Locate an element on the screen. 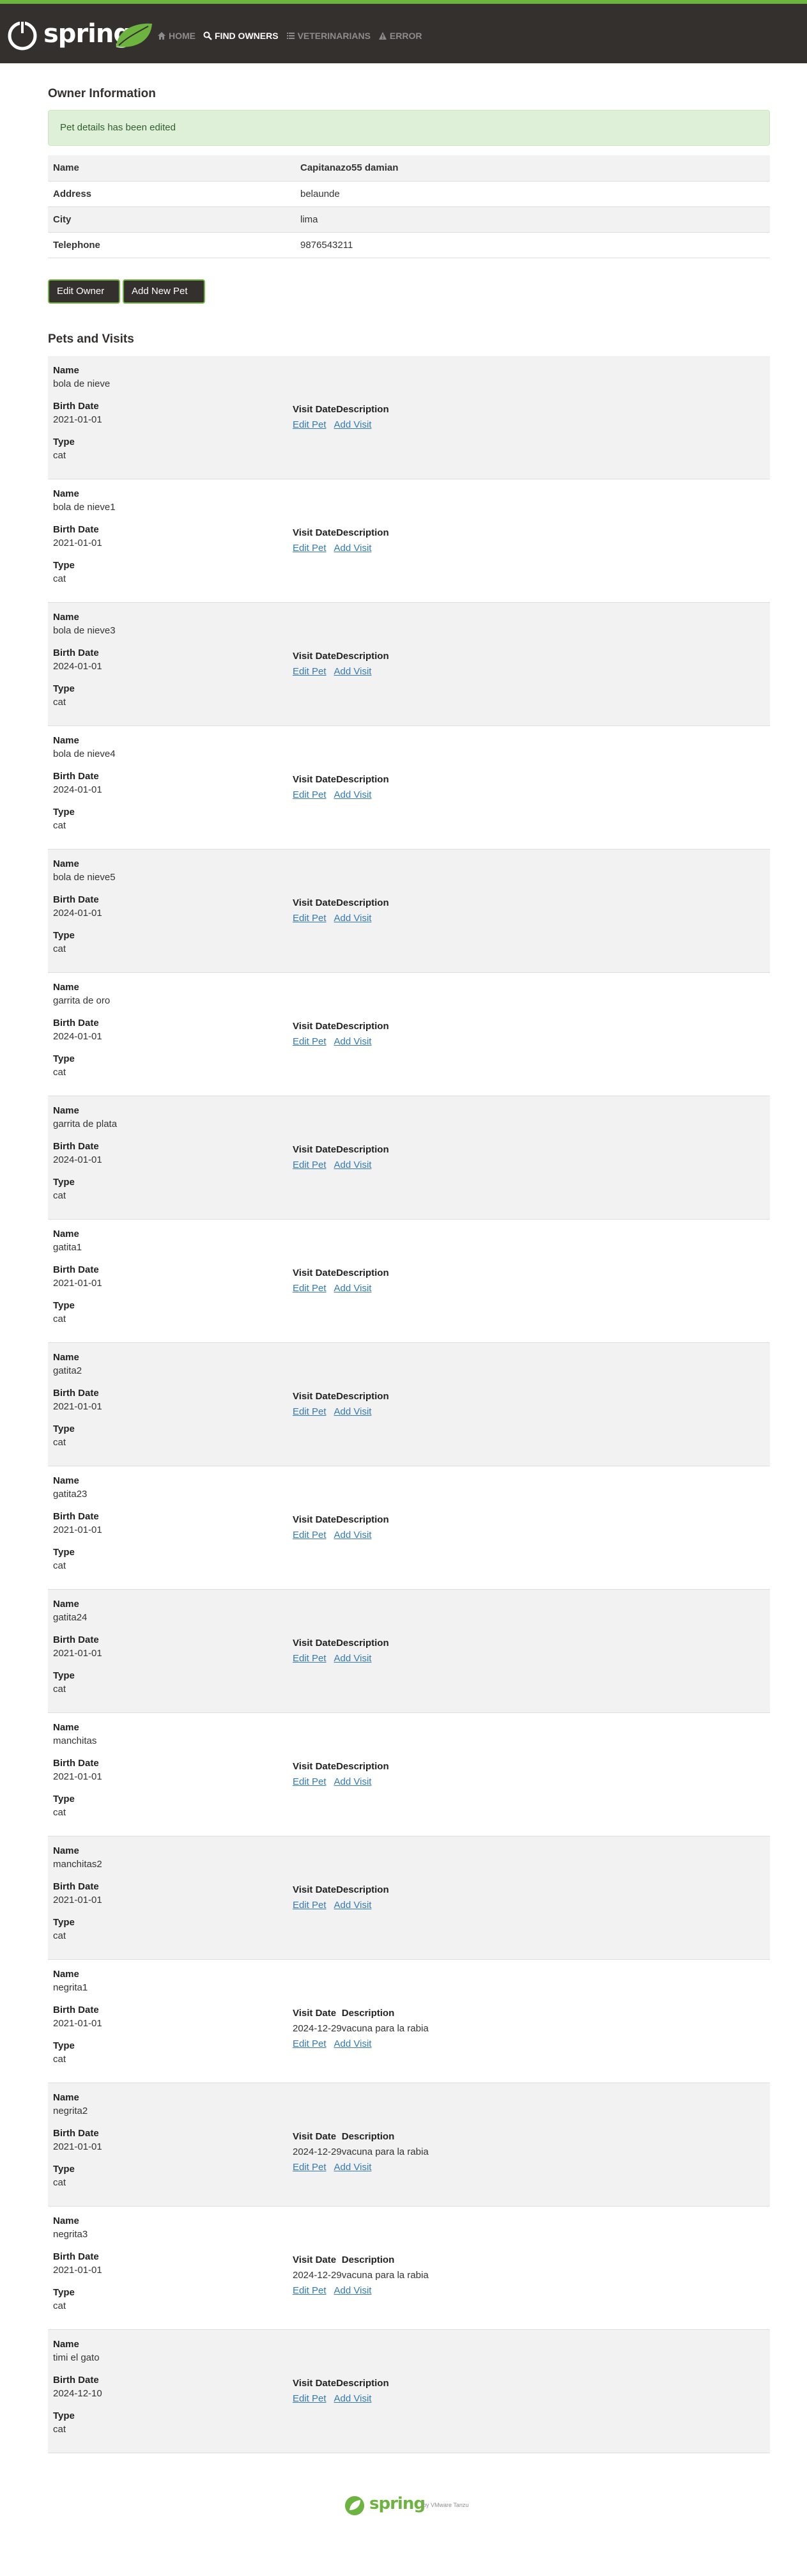 The width and height of the screenshot is (807, 2576). visit-row: 2024-12-29 vacuna para la rabia is located at coordinates (361, 2275).